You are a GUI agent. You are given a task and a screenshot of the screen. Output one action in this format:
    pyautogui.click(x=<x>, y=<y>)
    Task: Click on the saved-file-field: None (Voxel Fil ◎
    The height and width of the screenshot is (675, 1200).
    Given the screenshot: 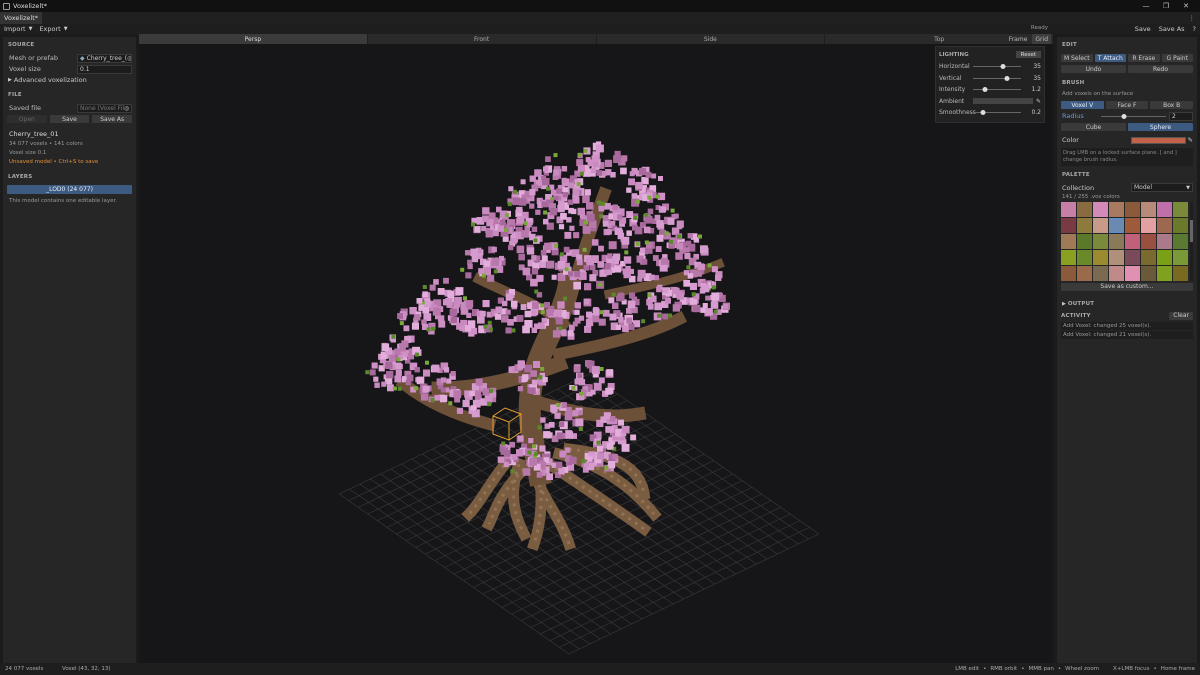 What is the action you would take?
    pyautogui.click(x=104, y=108)
    